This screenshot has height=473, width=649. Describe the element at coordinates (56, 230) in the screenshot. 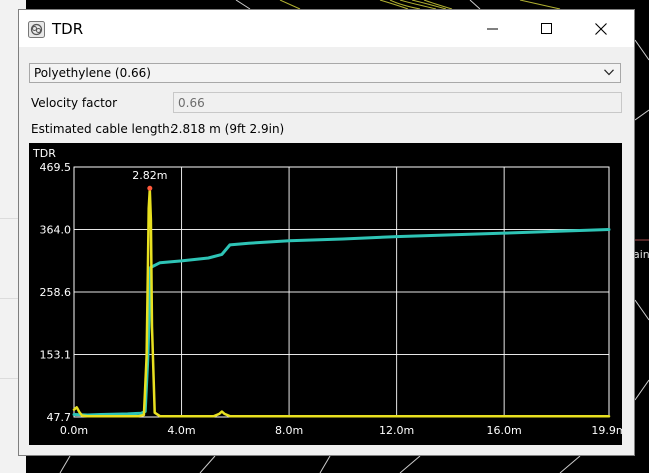

I see `y-tick-label: 364.0` at that location.